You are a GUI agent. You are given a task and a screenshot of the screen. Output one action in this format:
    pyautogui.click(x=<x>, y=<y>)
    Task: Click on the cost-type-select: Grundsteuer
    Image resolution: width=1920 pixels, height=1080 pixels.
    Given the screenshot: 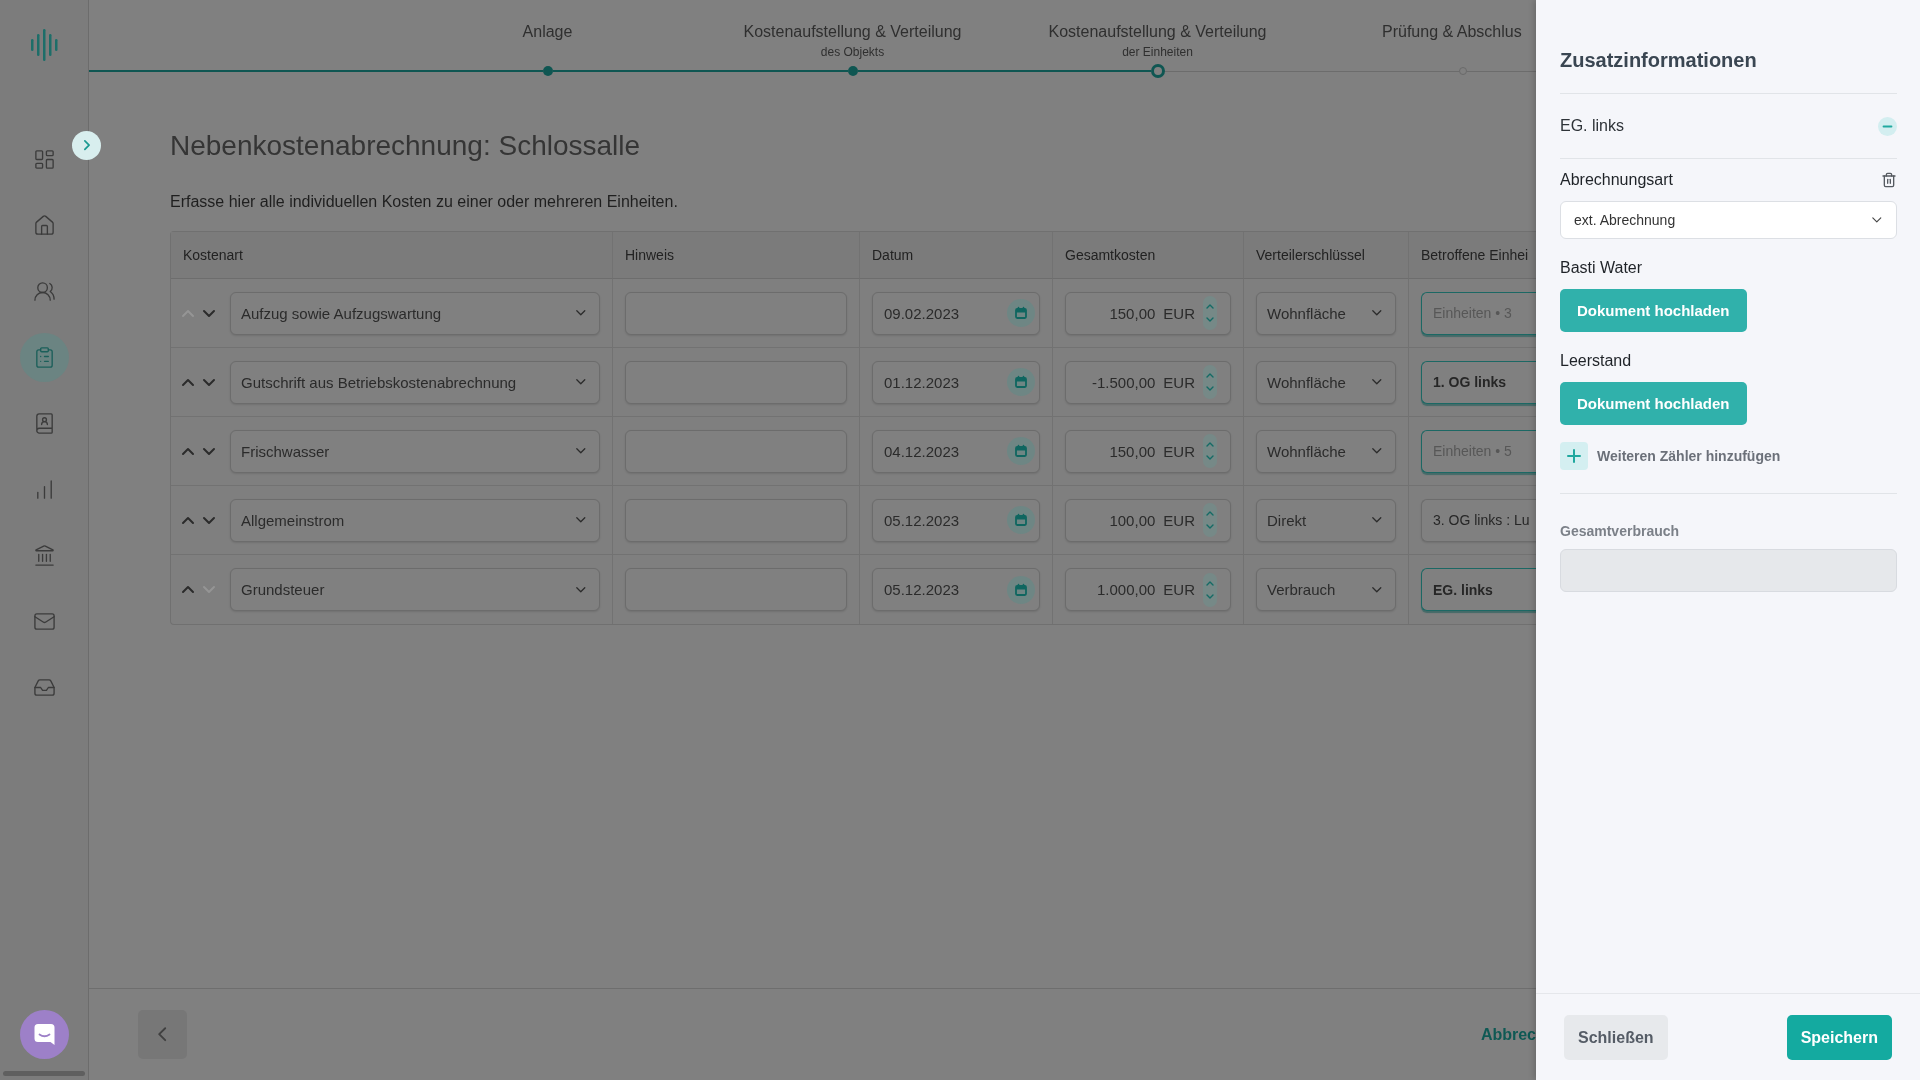 What is the action you would take?
    pyautogui.click(x=415, y=589)
    